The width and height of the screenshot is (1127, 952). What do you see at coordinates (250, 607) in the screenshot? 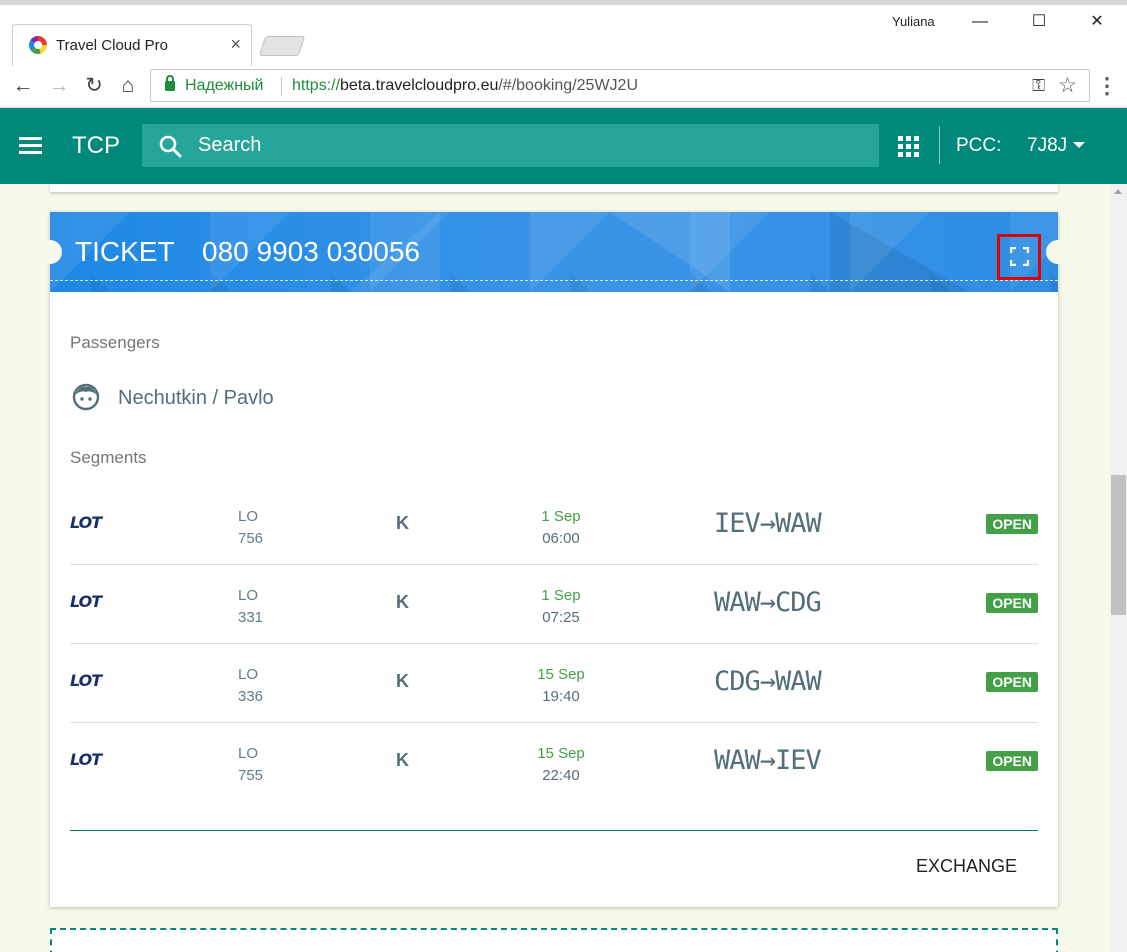
I see `segment-flight: LO 331` at bounding box center [250, 607].